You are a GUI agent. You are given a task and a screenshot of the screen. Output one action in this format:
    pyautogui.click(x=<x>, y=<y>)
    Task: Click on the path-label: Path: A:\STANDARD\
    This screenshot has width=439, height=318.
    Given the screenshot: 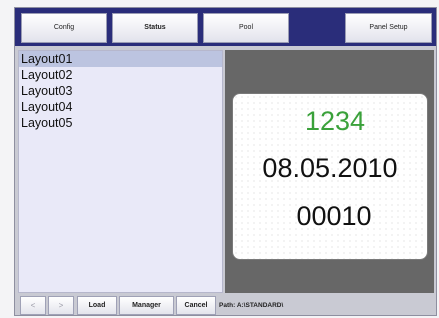 What is the action you would take?
    pyautogui.click(x=251, y=305)
    